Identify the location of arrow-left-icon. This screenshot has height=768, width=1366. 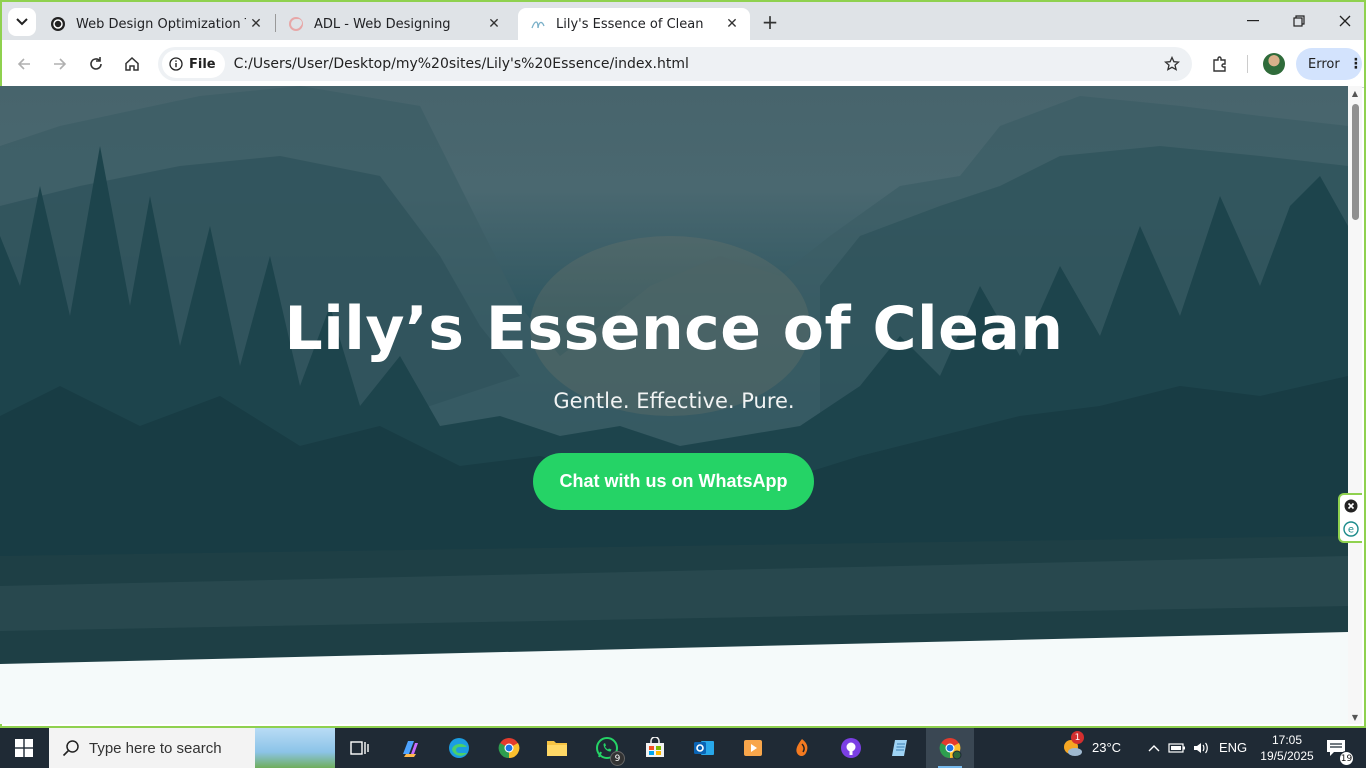
(23, 64).